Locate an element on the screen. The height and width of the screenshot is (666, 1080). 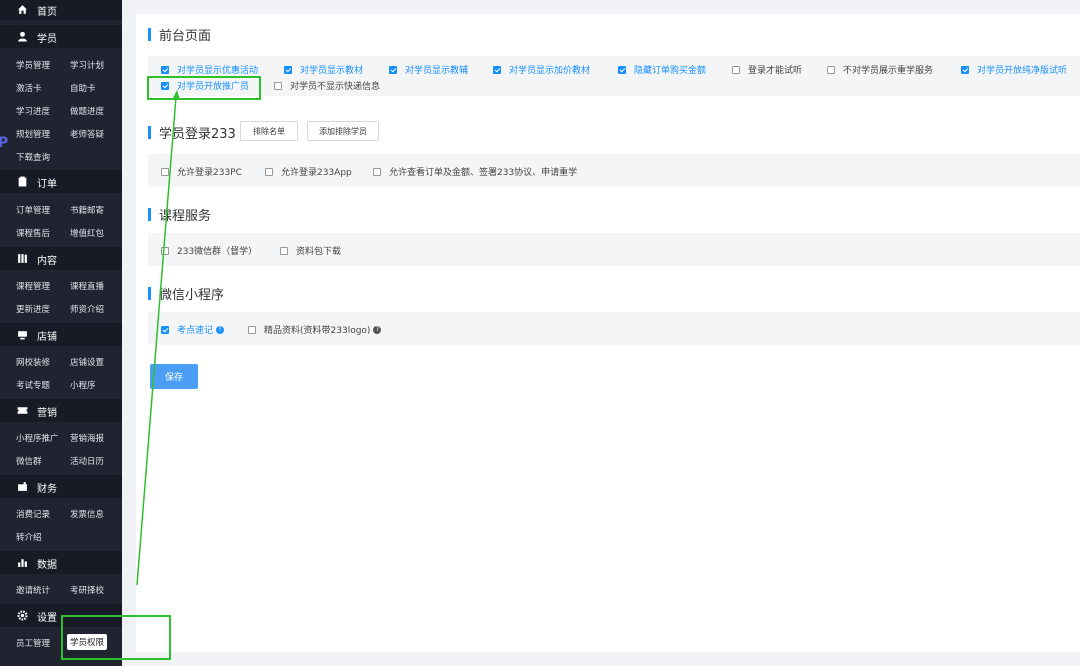
checkbox-premium-materials: 精品资料(资料带233logo)? is located at coordinates (315, 329).